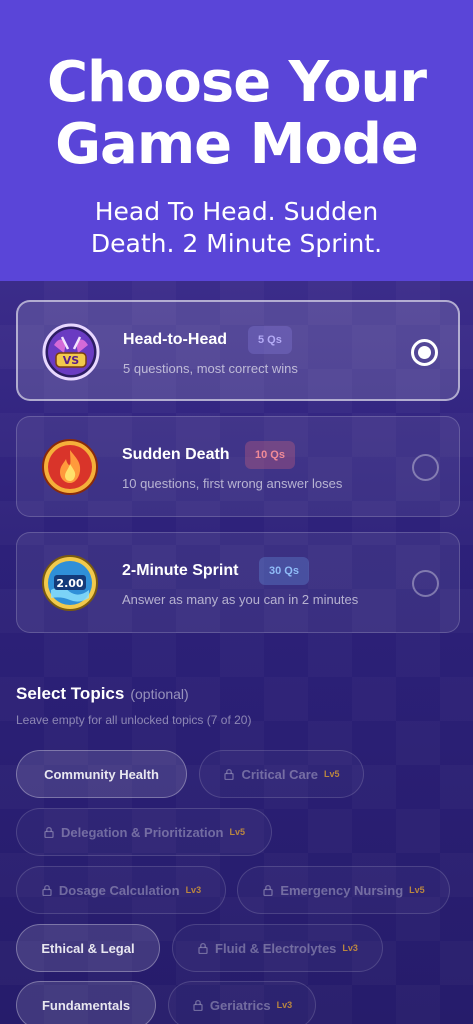 This screenshot has height=1024, width=473. I want to click on topic-chip-geriatrics: Geriatrics Lv3, so click(242, 1002).